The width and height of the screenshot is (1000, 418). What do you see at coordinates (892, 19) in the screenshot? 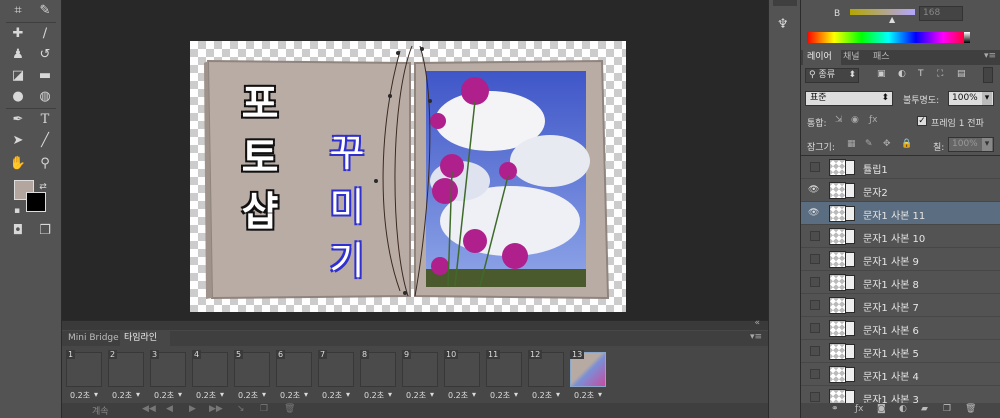
I see `blue-slider-thumb: ▲` at bounding box center [892, 19].